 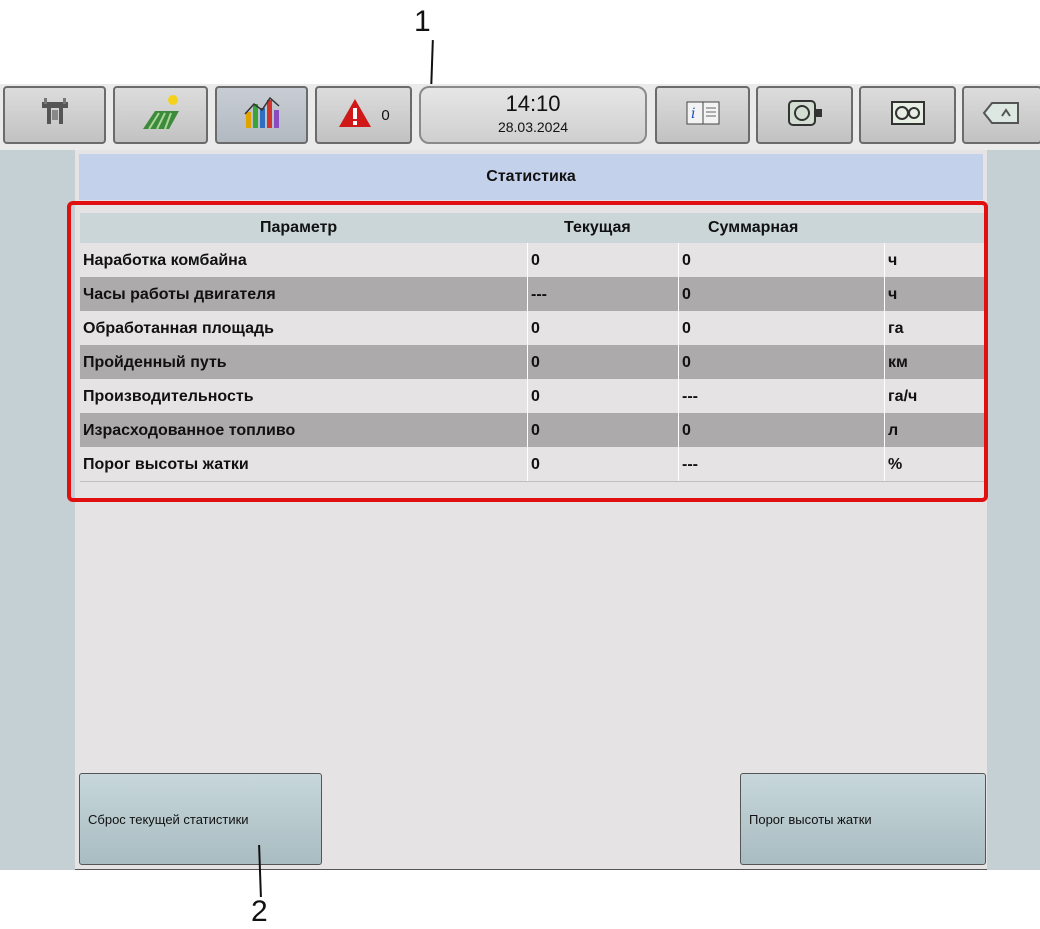 I want to click on row-unit: км, so click(x=898, y=362).